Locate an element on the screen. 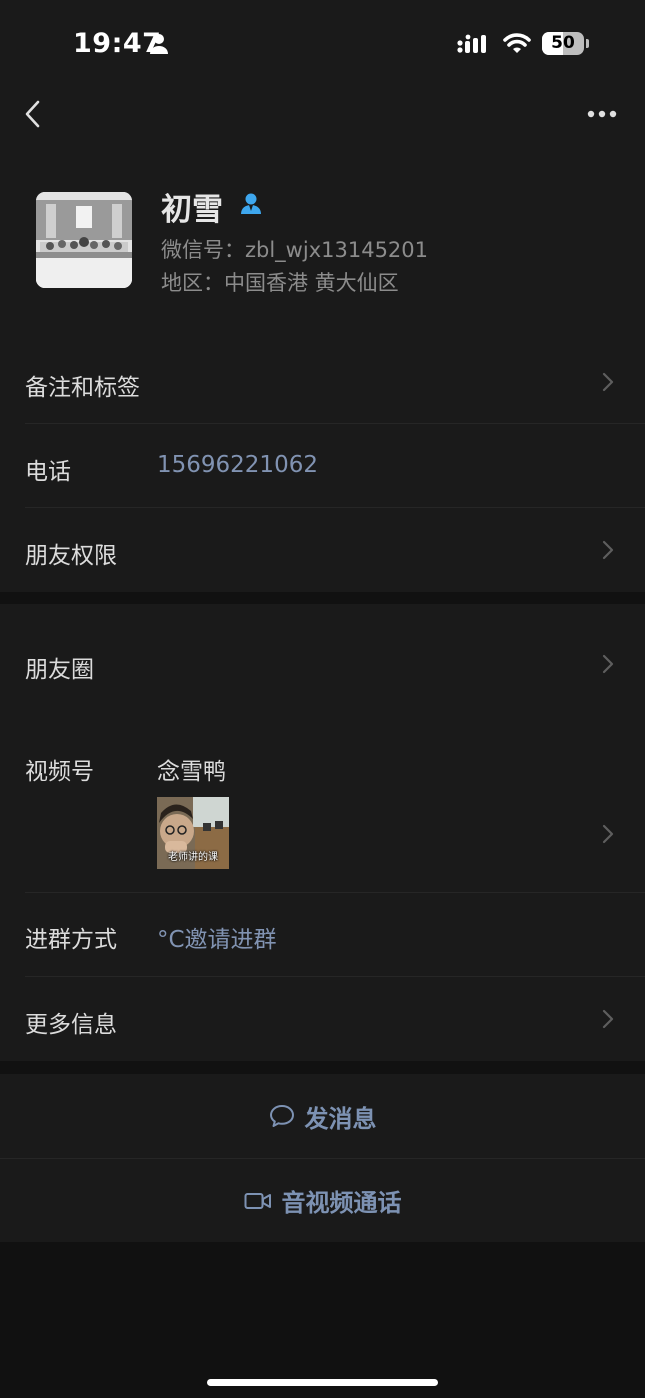 The width and height of the screenshot is (645, 1398). send-message-button: 发消息 is located at coordinates (322, 1116).